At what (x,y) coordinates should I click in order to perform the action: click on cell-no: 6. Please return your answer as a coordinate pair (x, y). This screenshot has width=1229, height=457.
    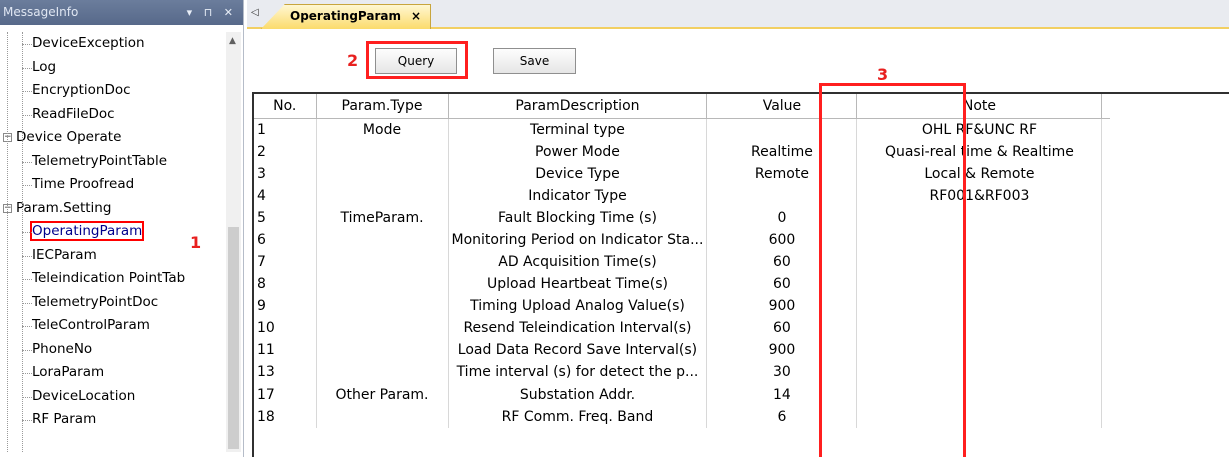
    Looking at the image, I should click on (285, 239).